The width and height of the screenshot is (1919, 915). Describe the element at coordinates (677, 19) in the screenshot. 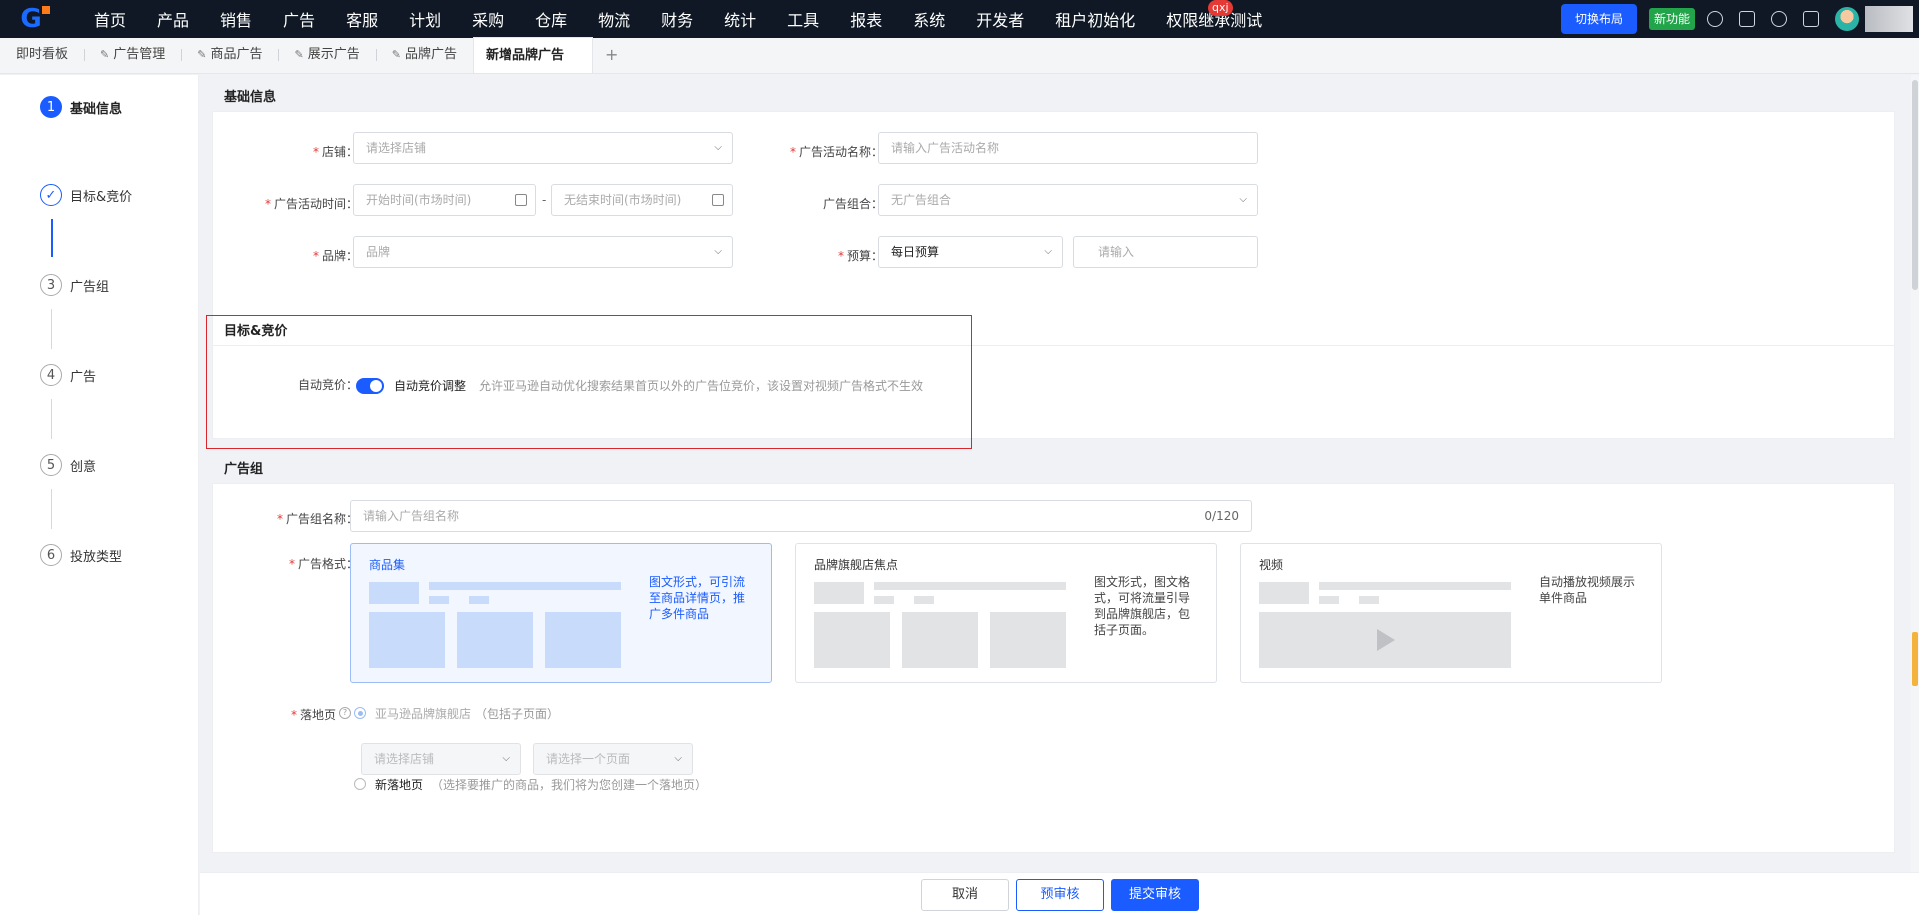

I see `menu-item-finance: 财务` at that location.